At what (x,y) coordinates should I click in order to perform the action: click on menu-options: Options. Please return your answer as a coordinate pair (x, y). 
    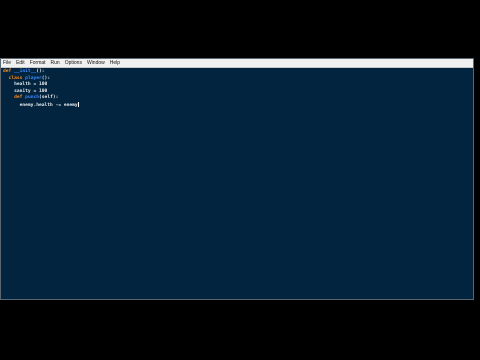
    Looking at the image, I should click on (73, 63).